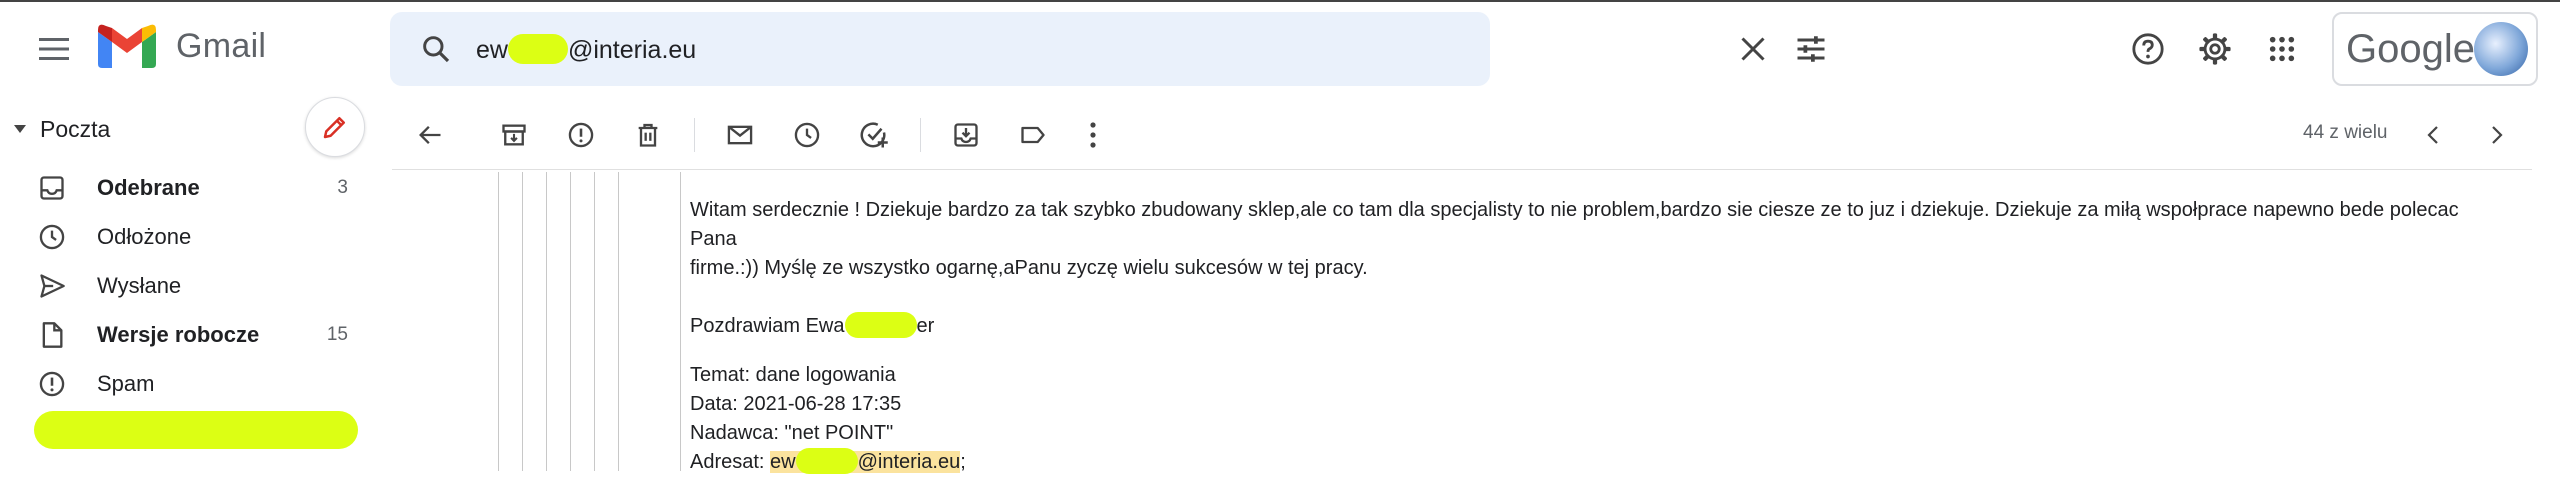  I want to click on sidebar-item-inbox: Odebrane 3, so click(185, 188).